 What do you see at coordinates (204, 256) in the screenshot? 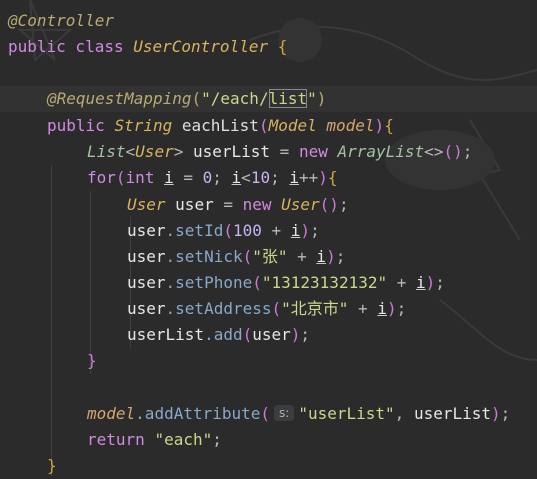
I see `code-token: .setNick` at bounding box center [204, 256].